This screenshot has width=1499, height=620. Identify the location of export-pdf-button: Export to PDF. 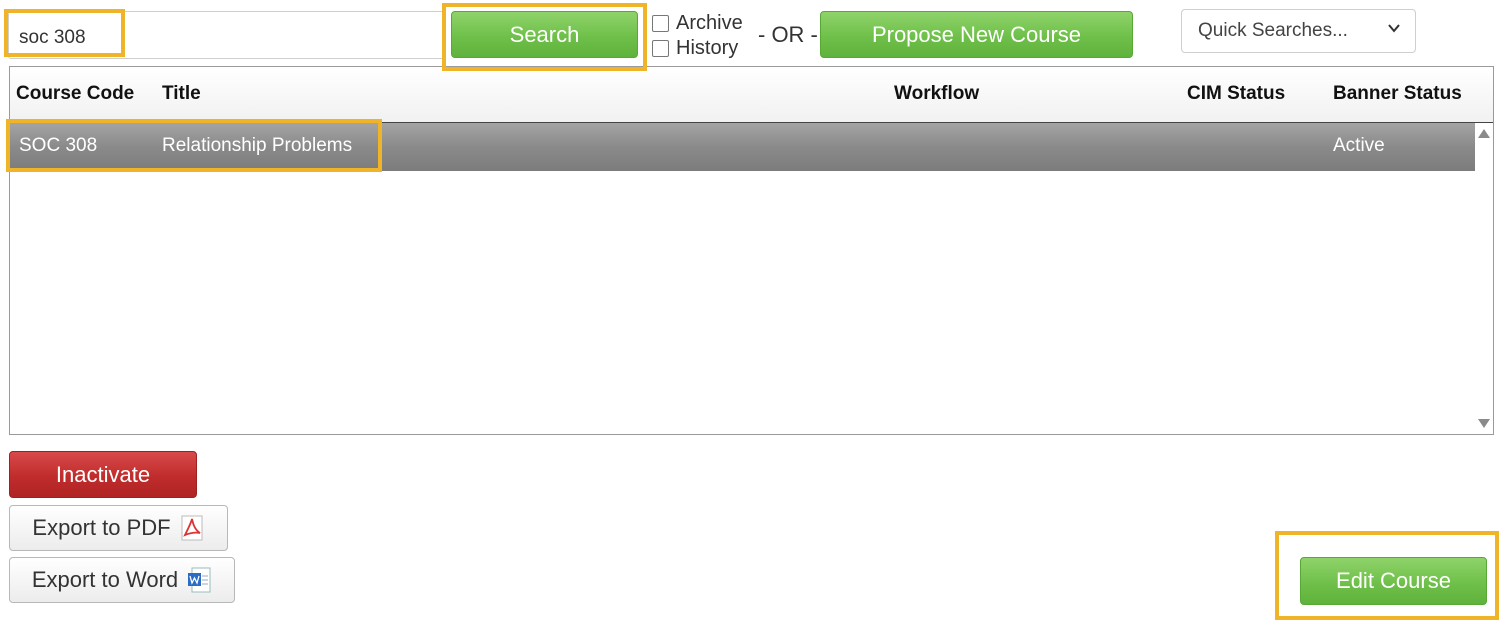
(118, 528).